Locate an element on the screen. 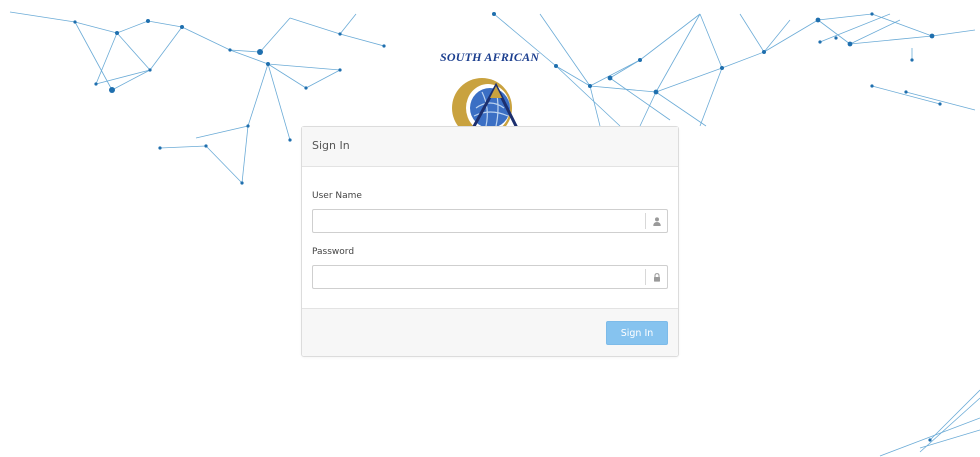 The width and height of the screenshot is (980, 457). logo-text: SOUTH AFRICAN is located at coordinates (490, 57).